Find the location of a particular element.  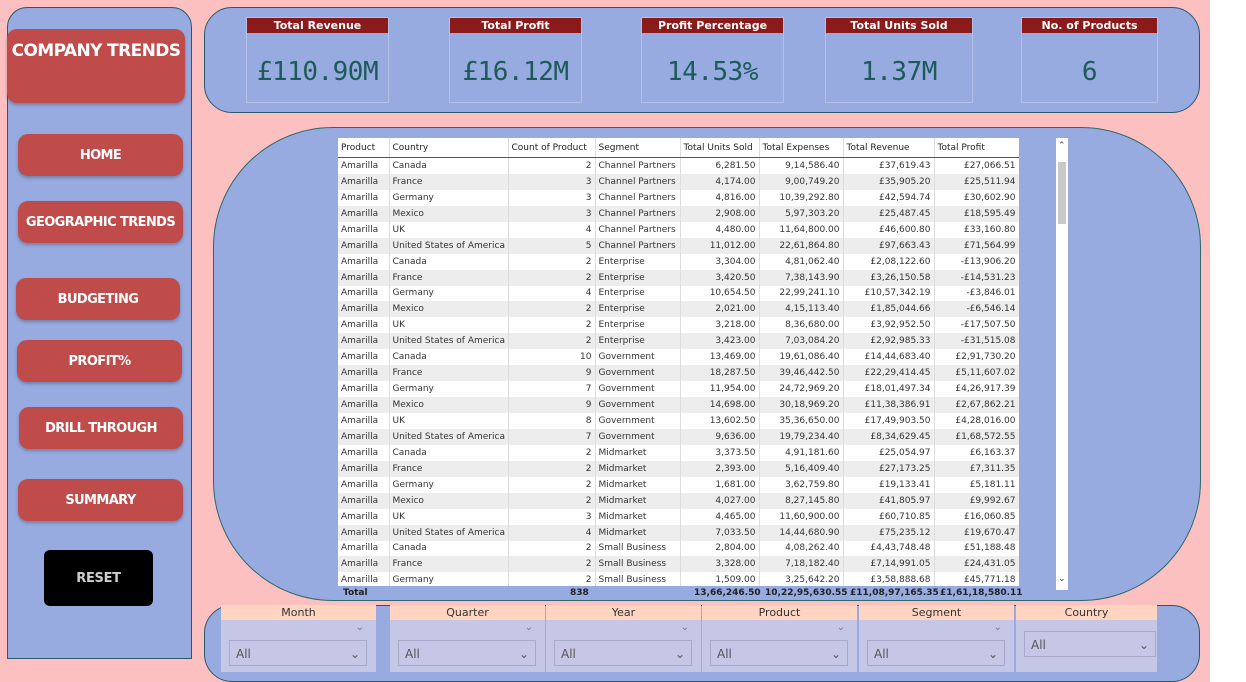

column-header: Total Profit is located at coordinates (976, 148).